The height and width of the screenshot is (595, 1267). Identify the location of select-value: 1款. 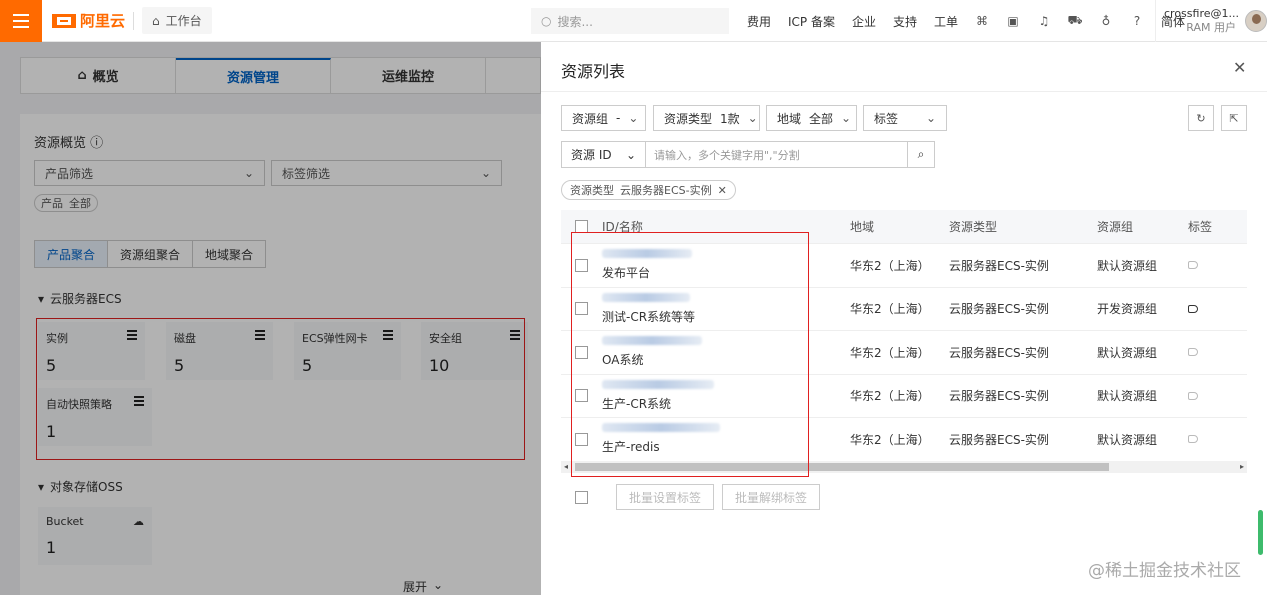
(730, 118).